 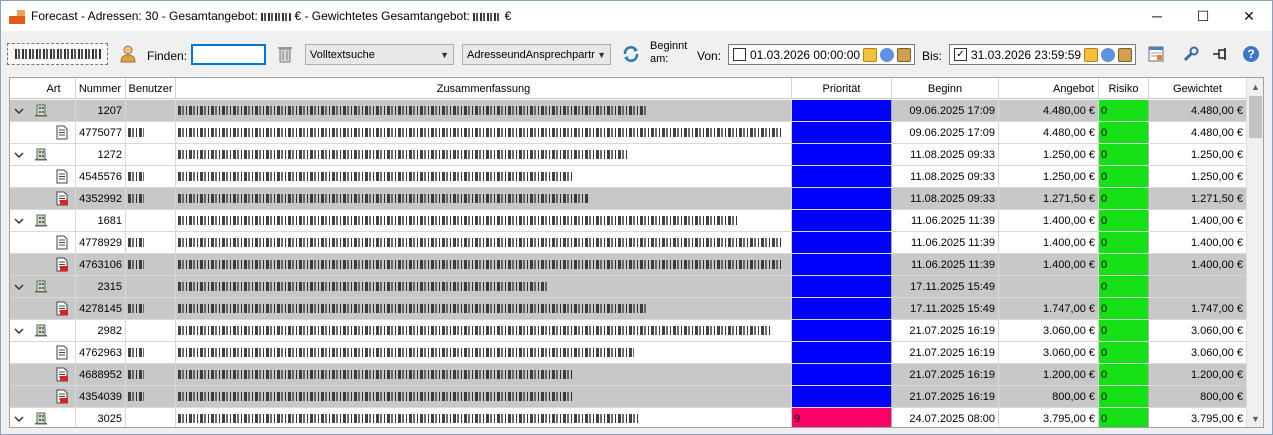 I want to click on weighted-cell: 1.200,00 €, so click(x=1198, y=374).